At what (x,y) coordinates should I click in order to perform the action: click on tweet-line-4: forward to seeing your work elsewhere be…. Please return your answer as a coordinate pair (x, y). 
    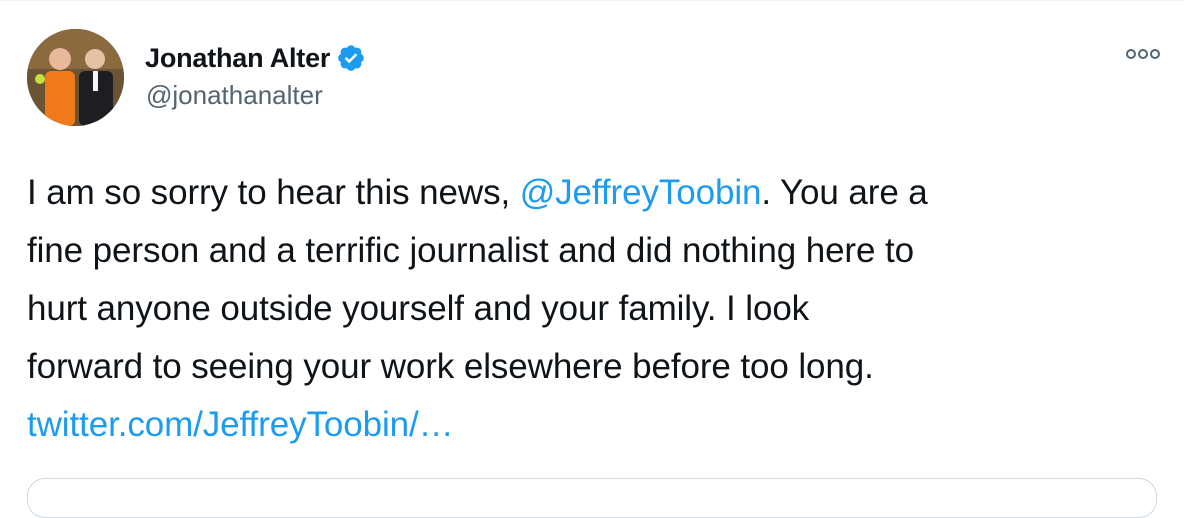
    Looking at the image, I should click on (450, 366).